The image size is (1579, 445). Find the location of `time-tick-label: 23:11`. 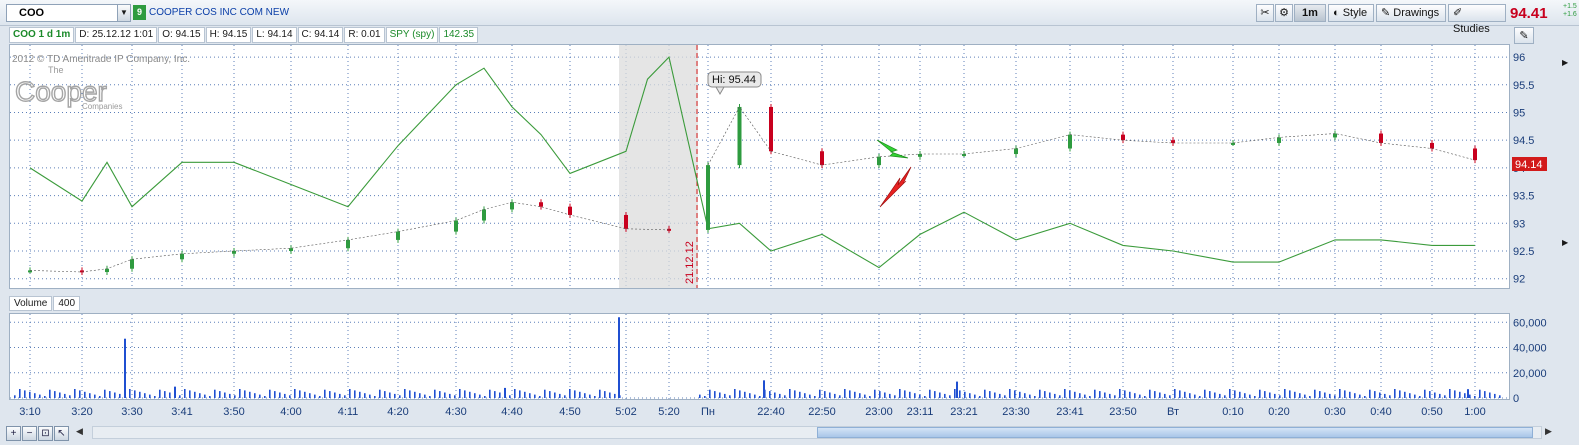

time-tick-label: 23:11 is located at coordinates (920, 412).